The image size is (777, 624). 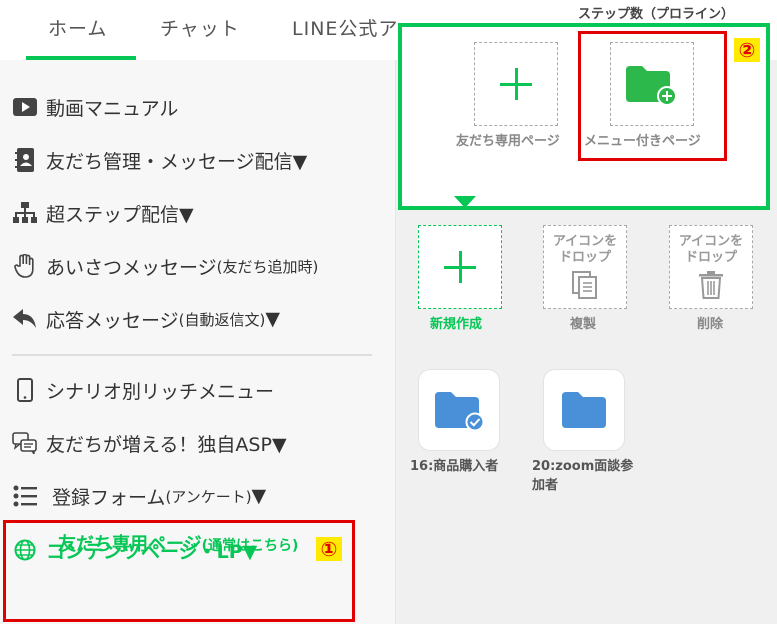 I want to click on delete-label: 削除, so click(x=710, y=324).